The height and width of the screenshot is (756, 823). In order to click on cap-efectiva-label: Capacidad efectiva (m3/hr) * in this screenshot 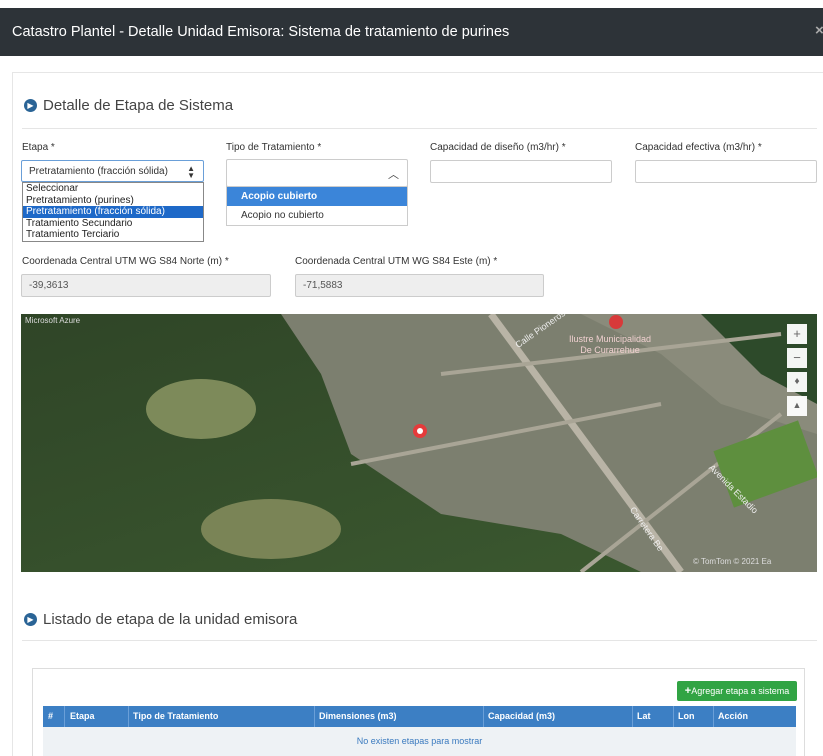, I will do `click(698, 147)`.